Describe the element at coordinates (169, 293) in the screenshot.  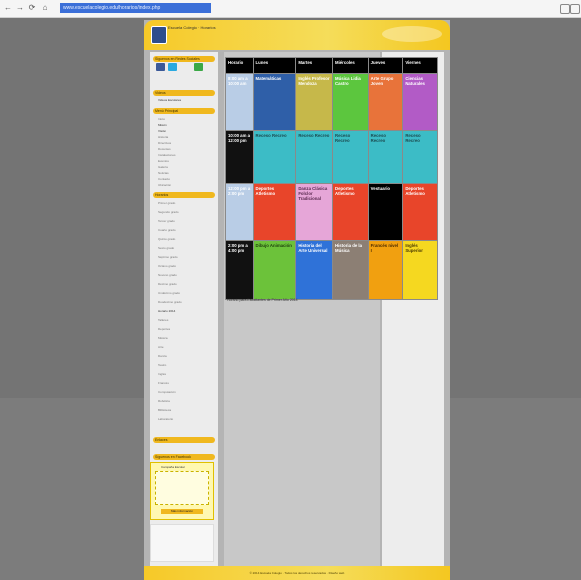
I see `sidebar-item: Undécimo grado` at that location.